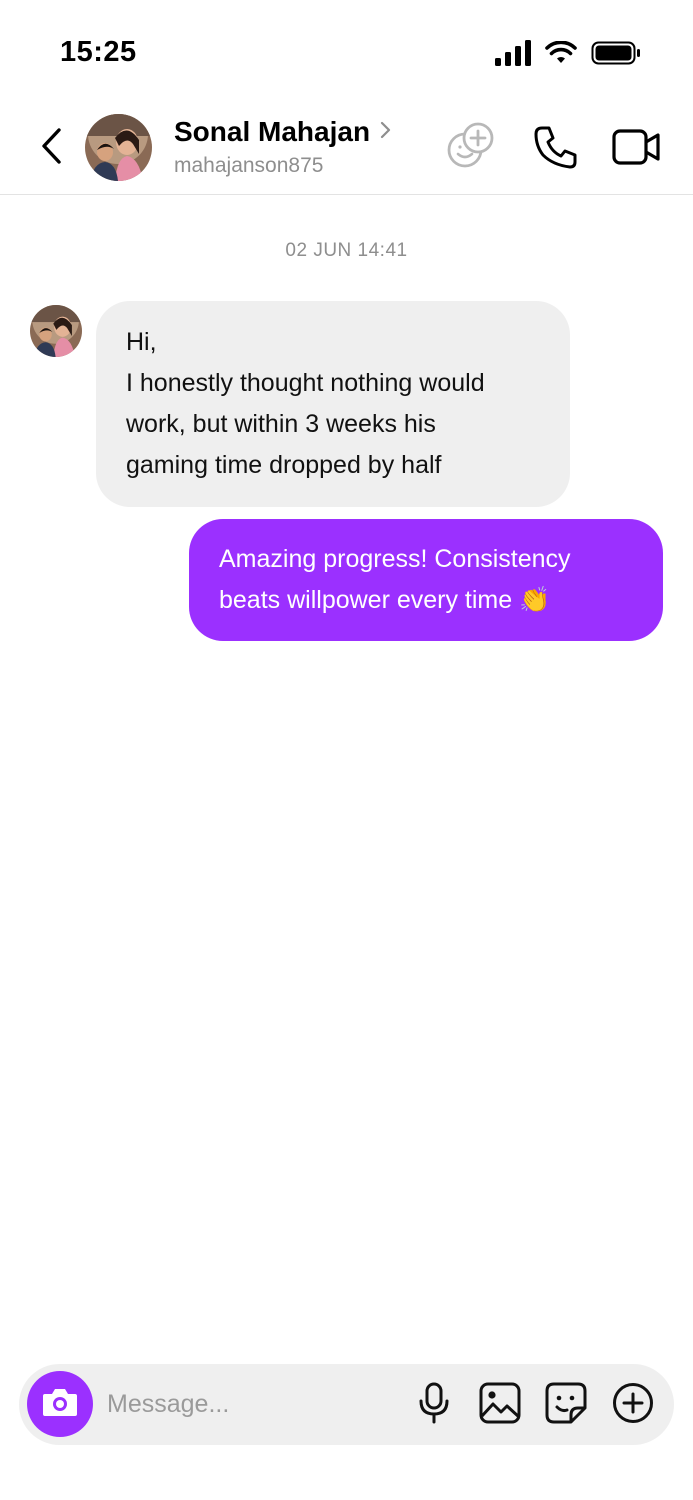  I want to click on video-call-button, so click(637, 149).